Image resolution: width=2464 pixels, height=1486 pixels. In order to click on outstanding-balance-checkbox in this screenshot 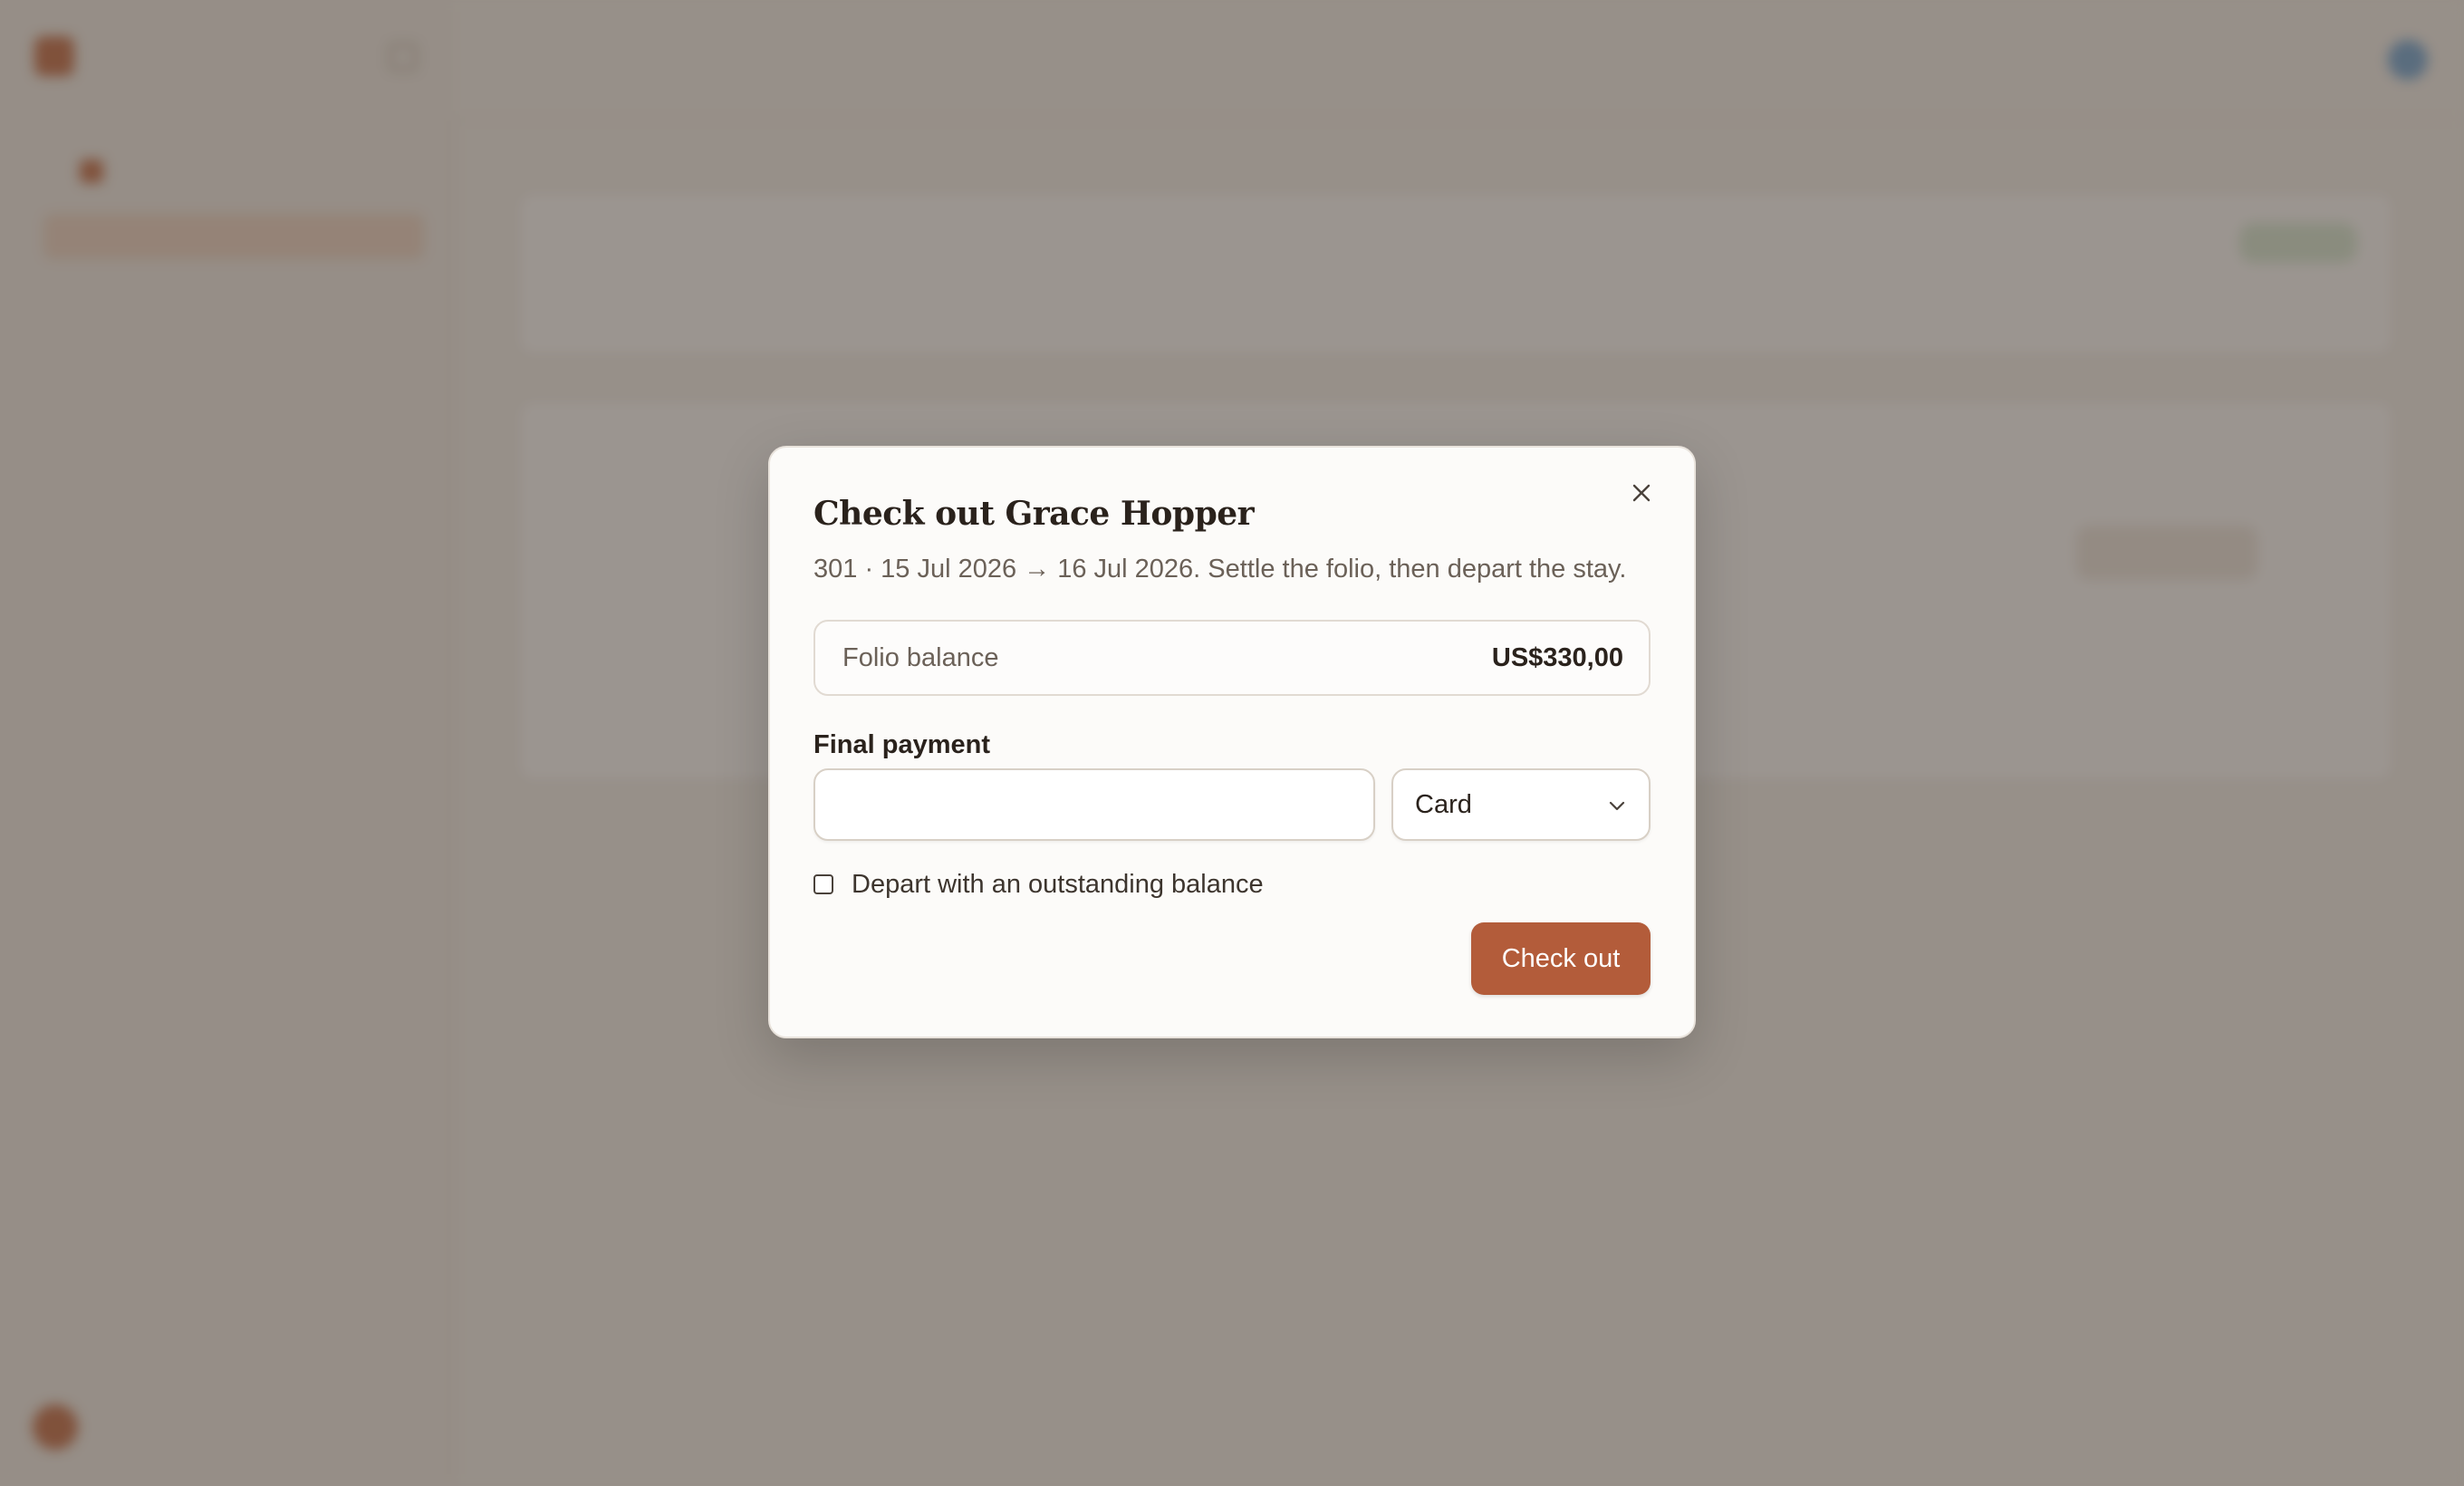, I will do `click(823, 884)`.